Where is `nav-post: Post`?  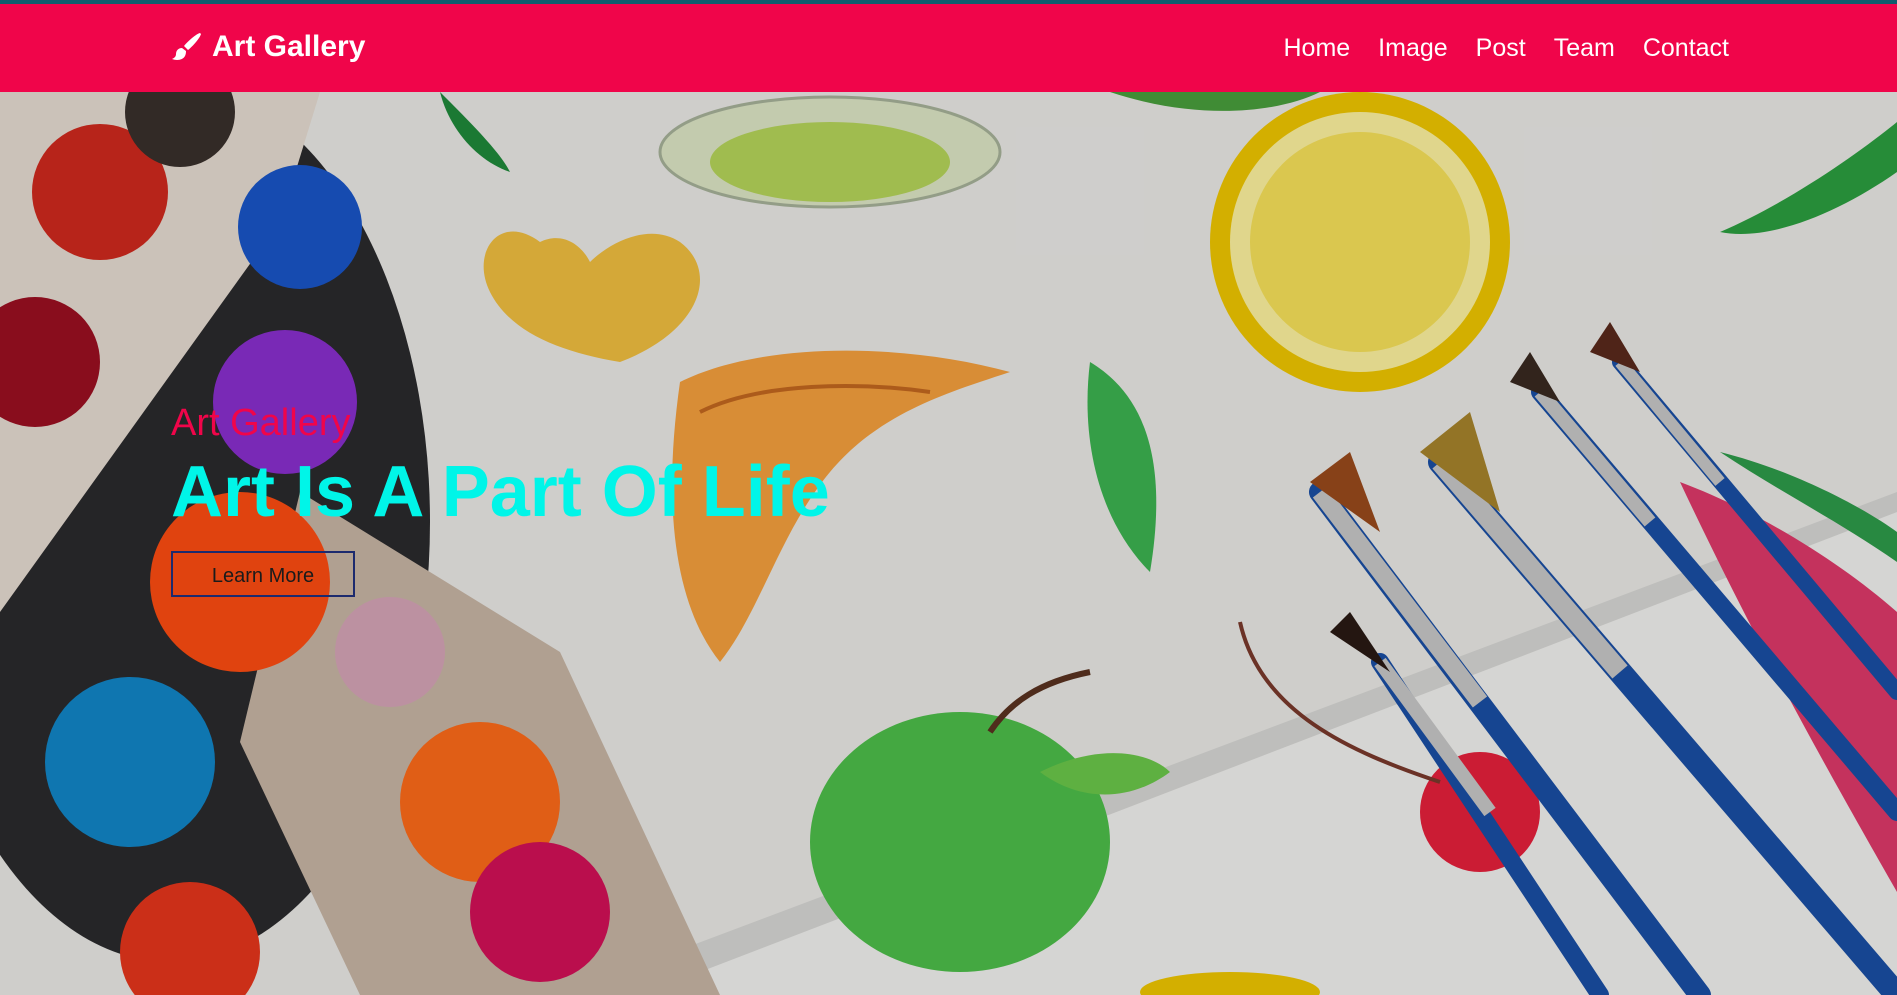
nav-post: Post is located at coordinates (1501, 48).